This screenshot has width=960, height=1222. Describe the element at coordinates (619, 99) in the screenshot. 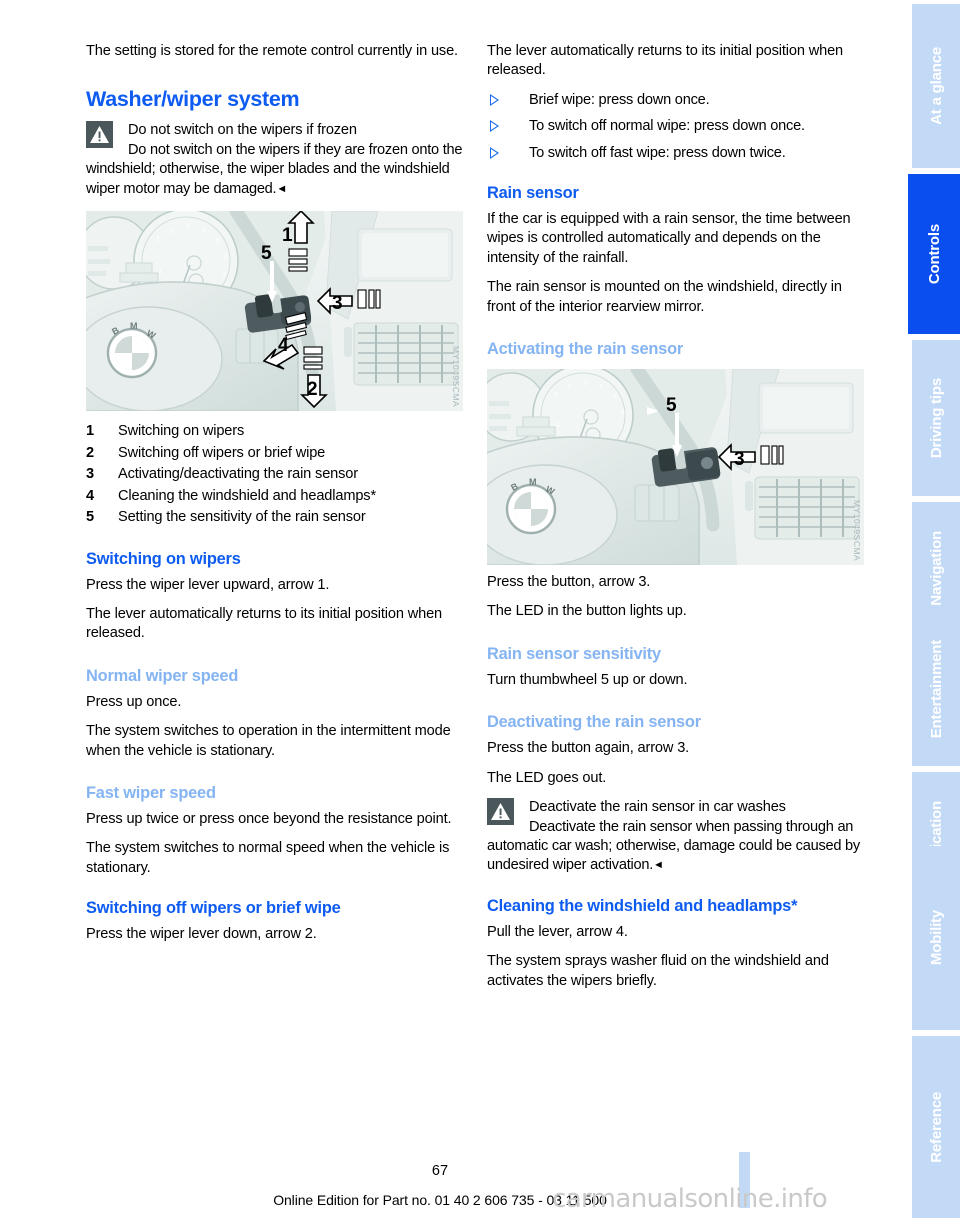

I see `bullet-label: Brief wipe: press down once.` at that location.